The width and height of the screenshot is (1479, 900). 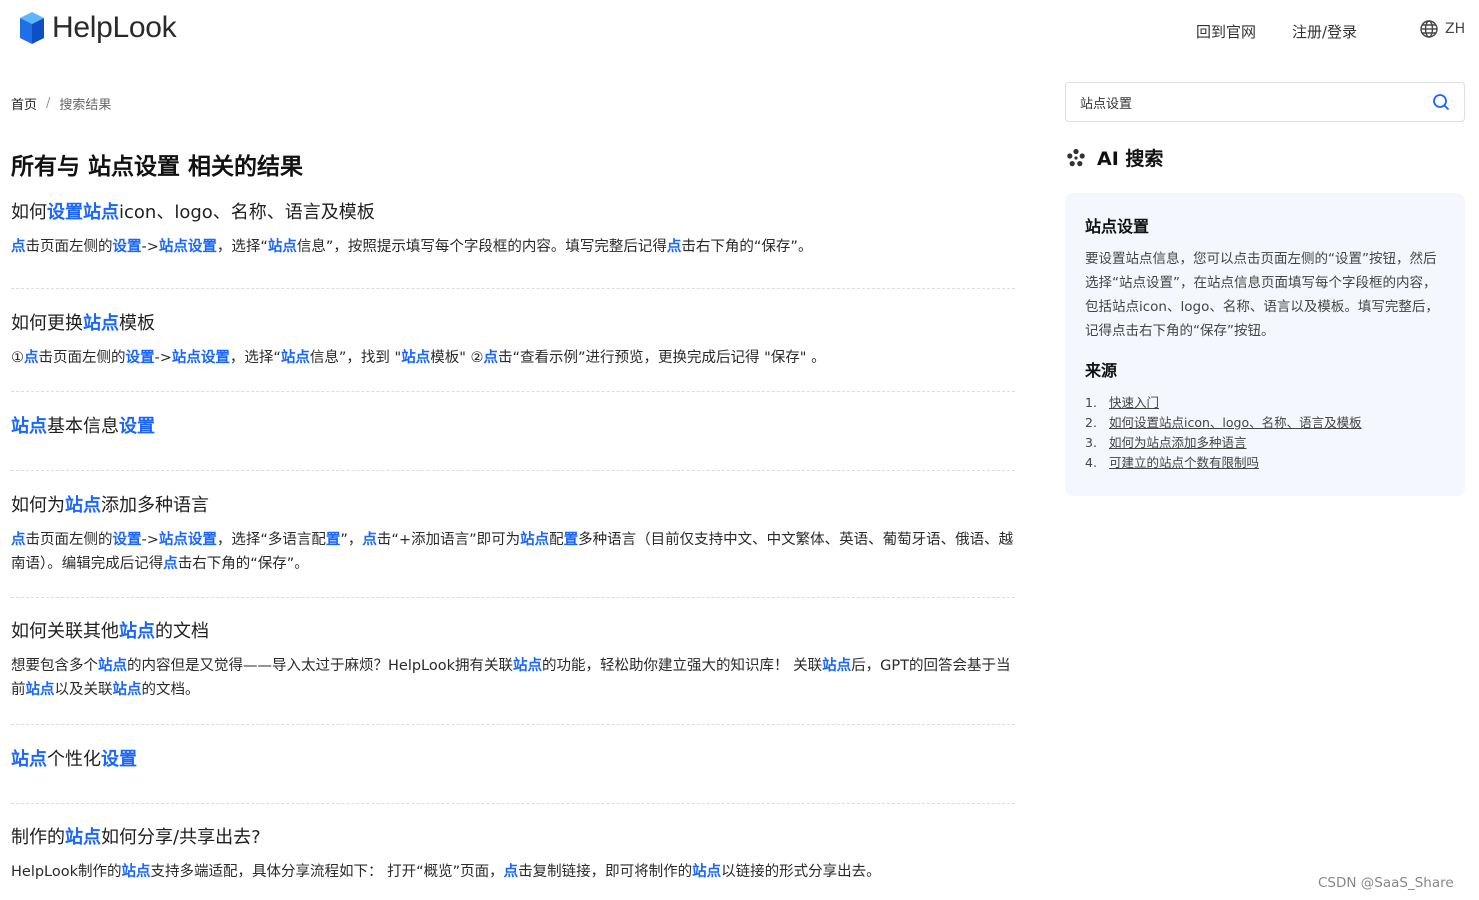 I want to click on text-segment: ，选择“多语言配, so click(x=271, y=540).